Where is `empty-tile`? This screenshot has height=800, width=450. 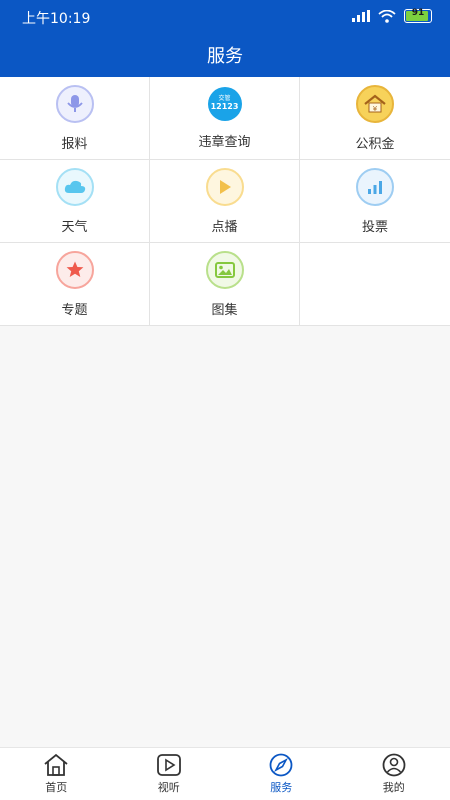 empty-tile is located at coordinates (375, 284).